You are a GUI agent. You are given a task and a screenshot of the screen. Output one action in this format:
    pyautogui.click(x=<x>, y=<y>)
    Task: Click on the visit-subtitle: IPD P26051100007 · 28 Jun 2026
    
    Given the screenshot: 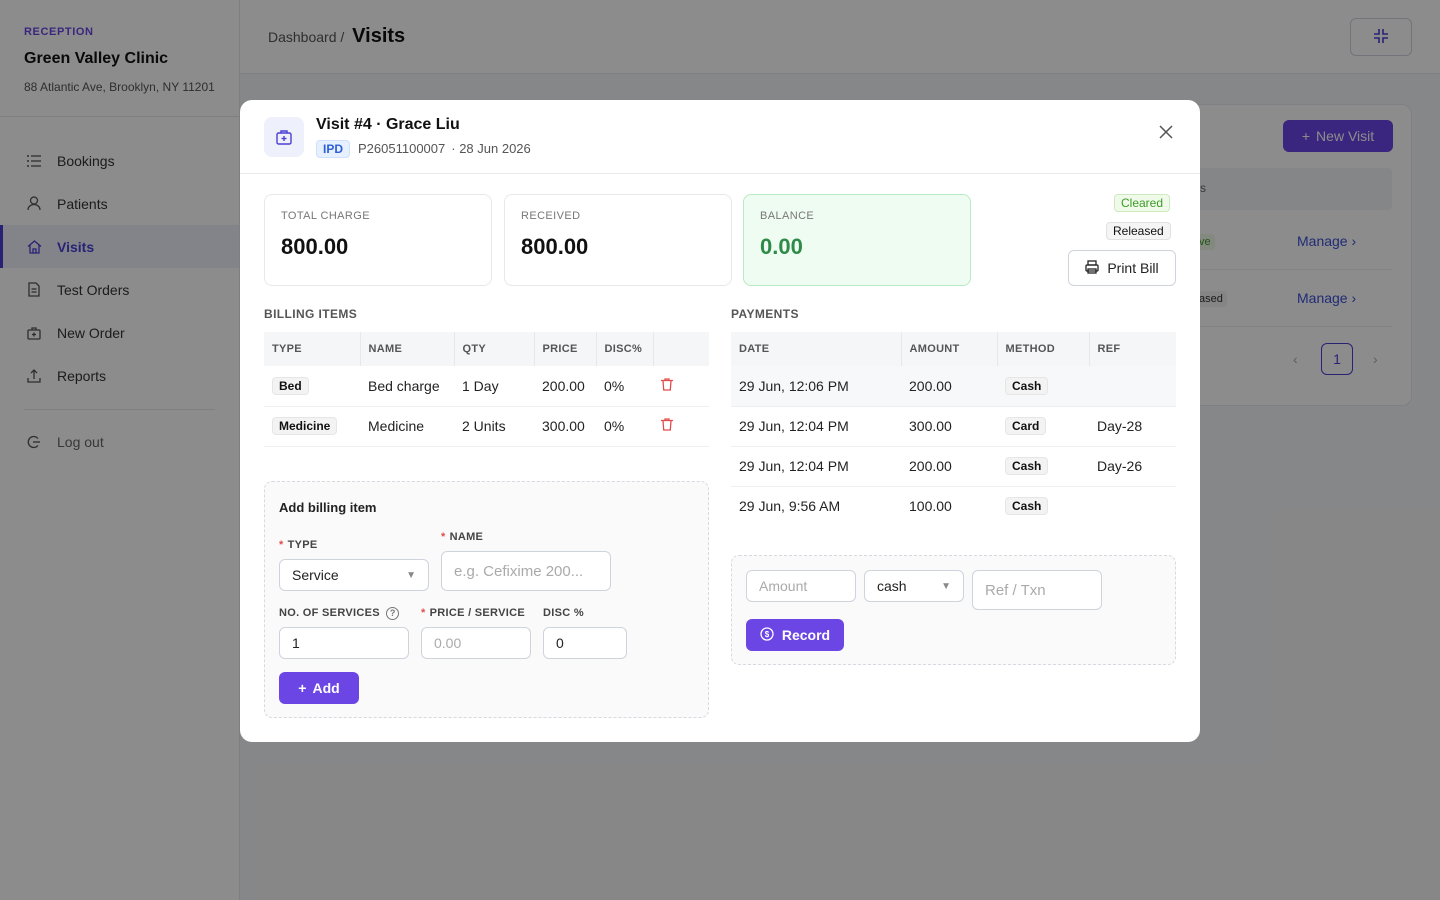 What is the action you would take?
    pyautogui.click(x=423, y=148)
    